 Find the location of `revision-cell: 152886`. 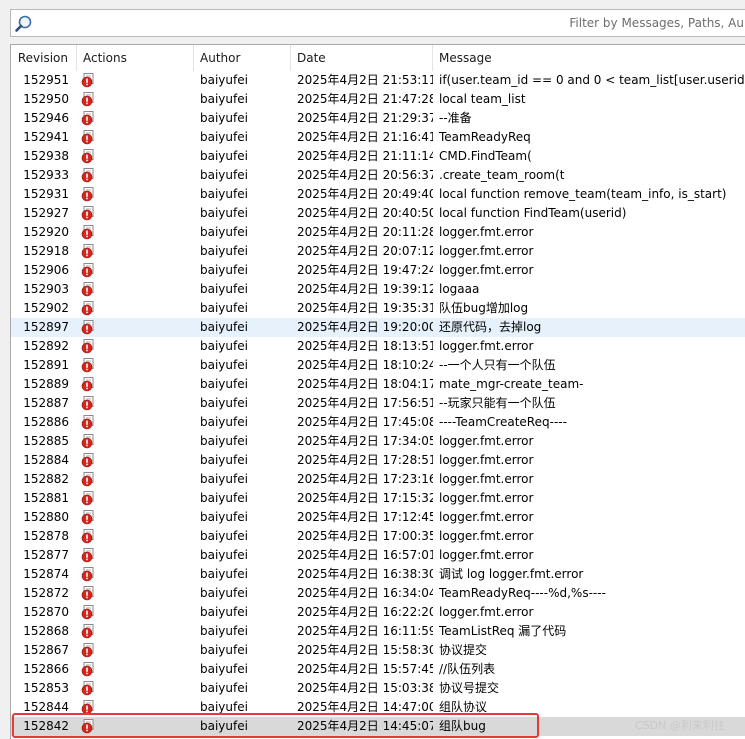

revision-cell: 152886 is located at coordinates (46, 422).